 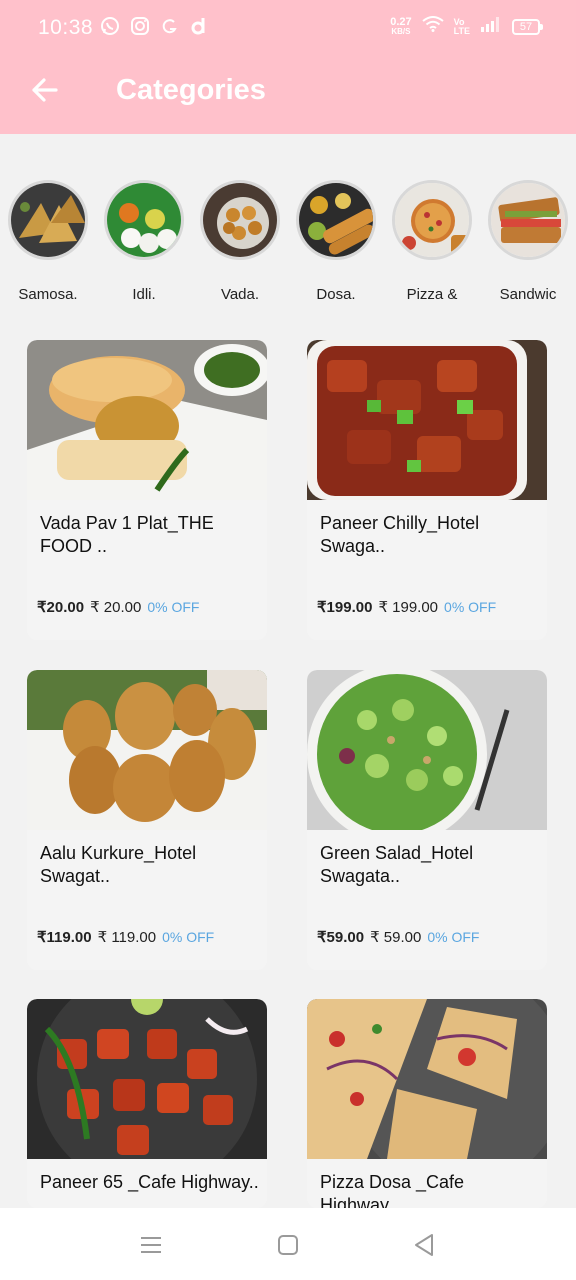 I want to click on volte-indicator: Vo LTE, so click(x=461, y=26).